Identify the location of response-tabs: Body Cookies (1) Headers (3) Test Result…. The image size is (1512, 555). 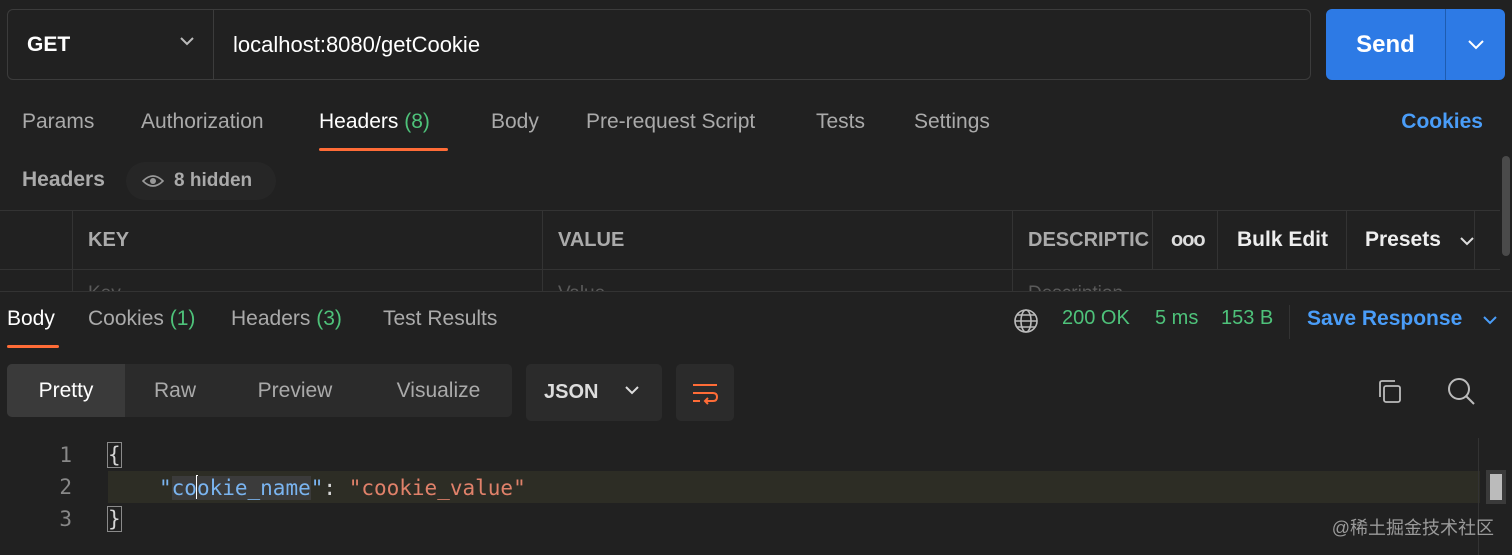
(756, 327).